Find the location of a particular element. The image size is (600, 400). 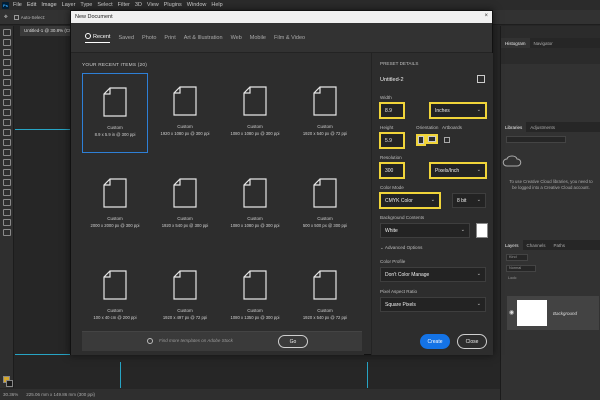

zoom-level: 30.36% is located at coordinates (10, 394).